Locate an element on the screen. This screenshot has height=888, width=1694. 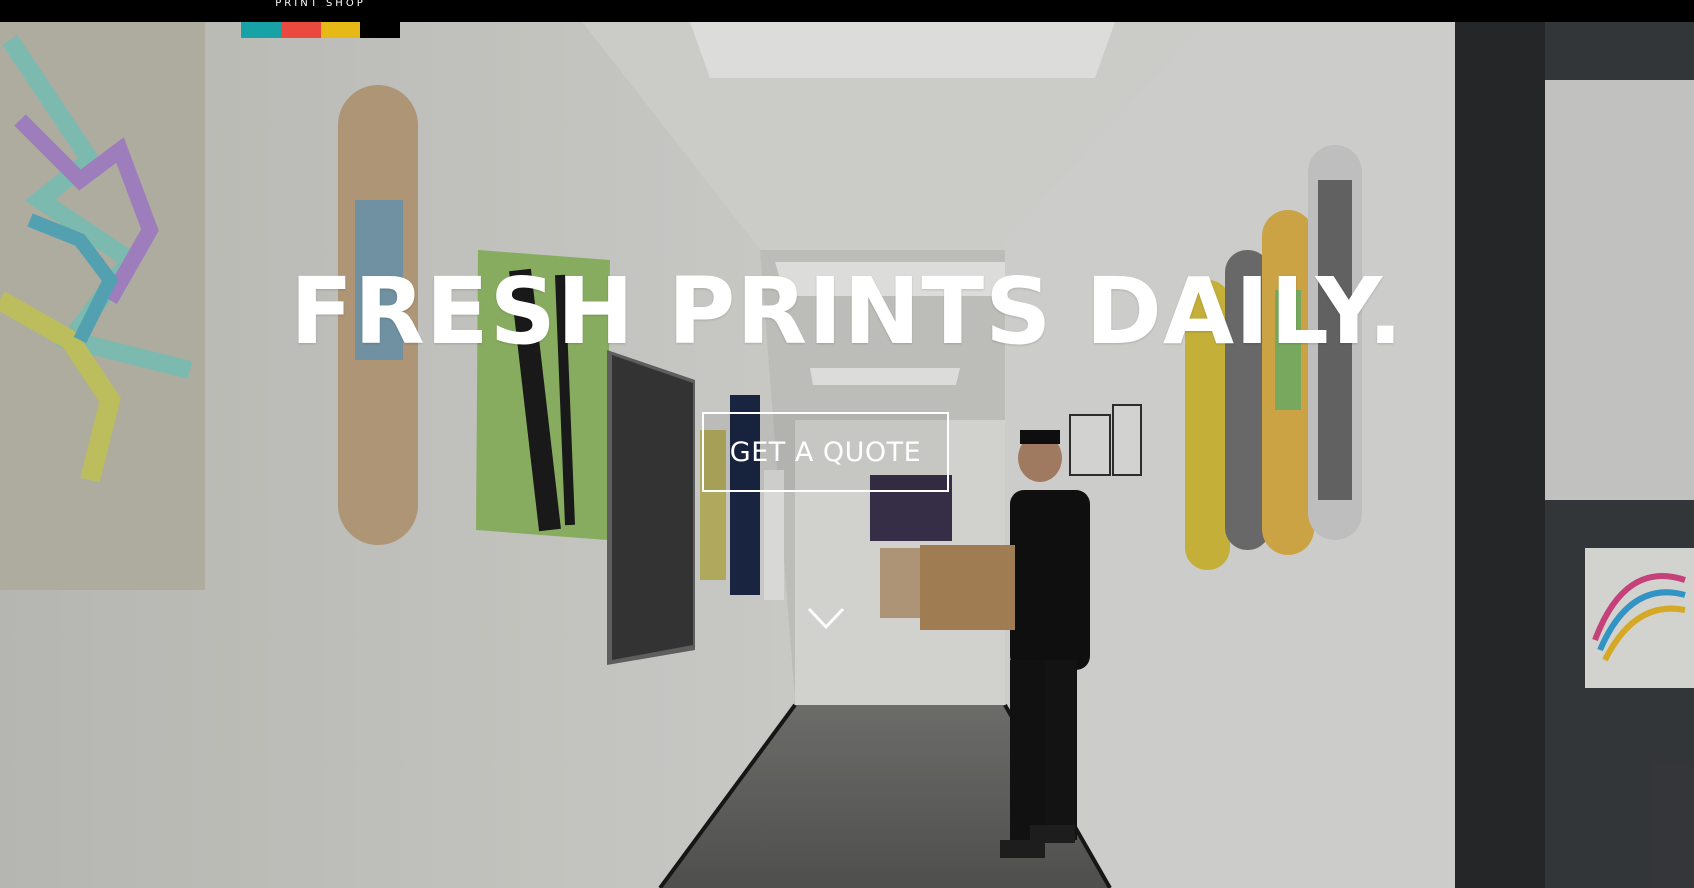
logo-color-bar is located at coordinates (320, 30).